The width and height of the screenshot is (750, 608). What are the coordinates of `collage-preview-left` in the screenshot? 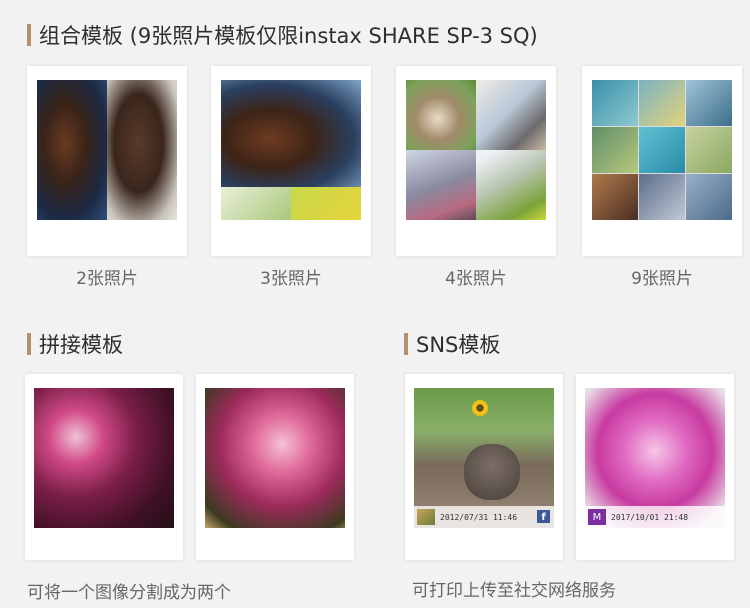 It's located at (104, 458).